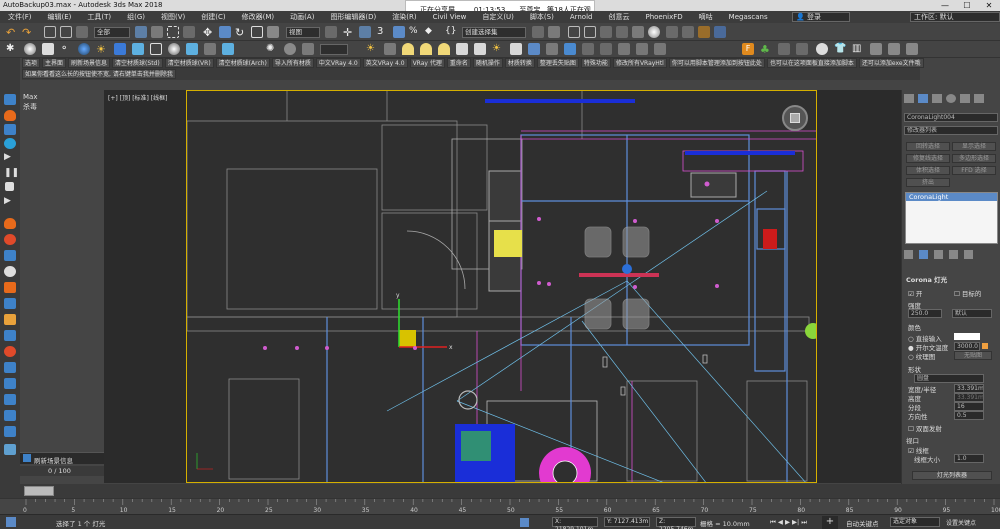  What do you see at coordinates (138, 49) in the screenshot?
I see `fur-icon` at bounding box center [138, 49].